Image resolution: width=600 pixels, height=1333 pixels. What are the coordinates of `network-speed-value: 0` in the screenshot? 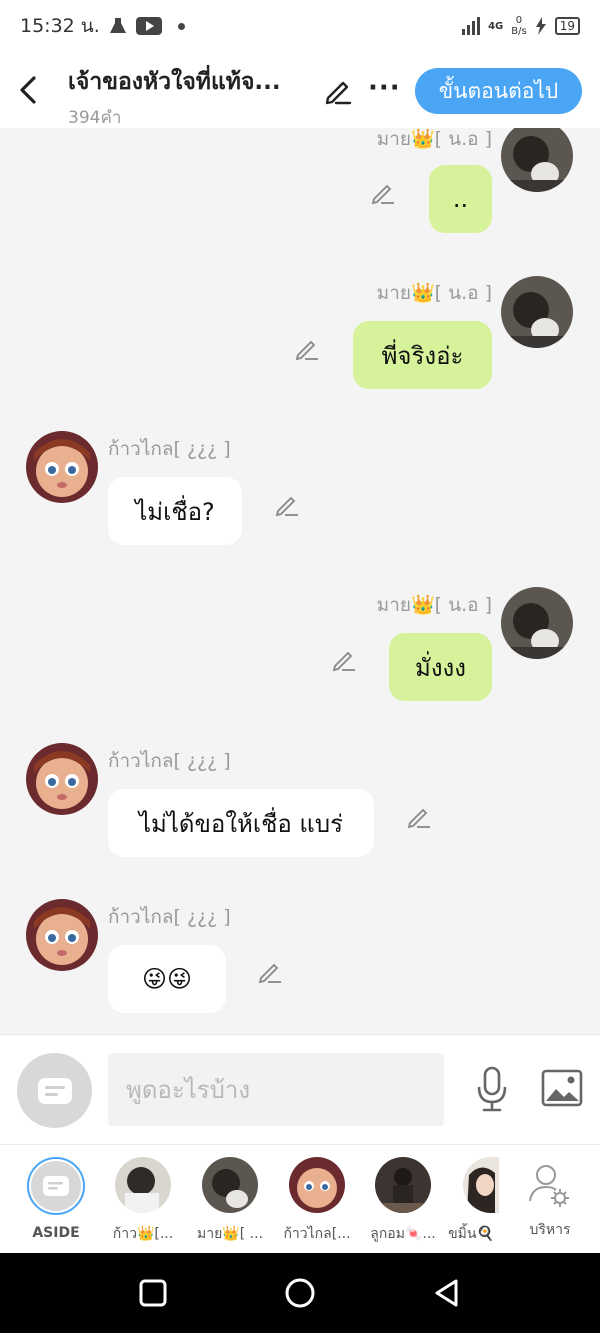 It's located at (519, 20).